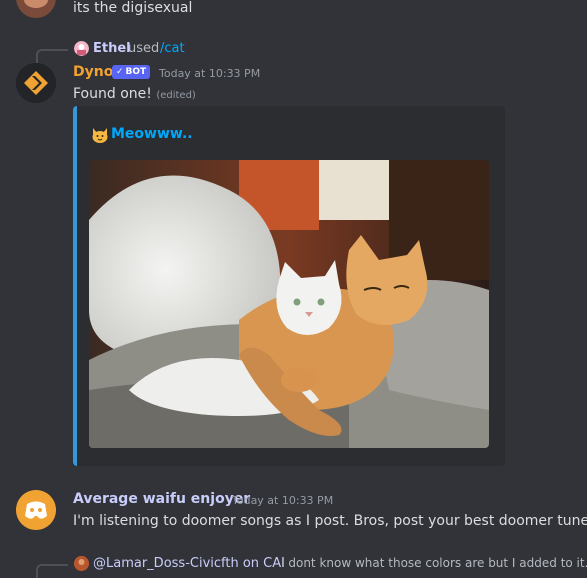 This screenshot has height=578, width=587. What do you see at coordinates (52, 571) in the screenshot?
I see `reply-connector-next` at bounding box center [52, 571].